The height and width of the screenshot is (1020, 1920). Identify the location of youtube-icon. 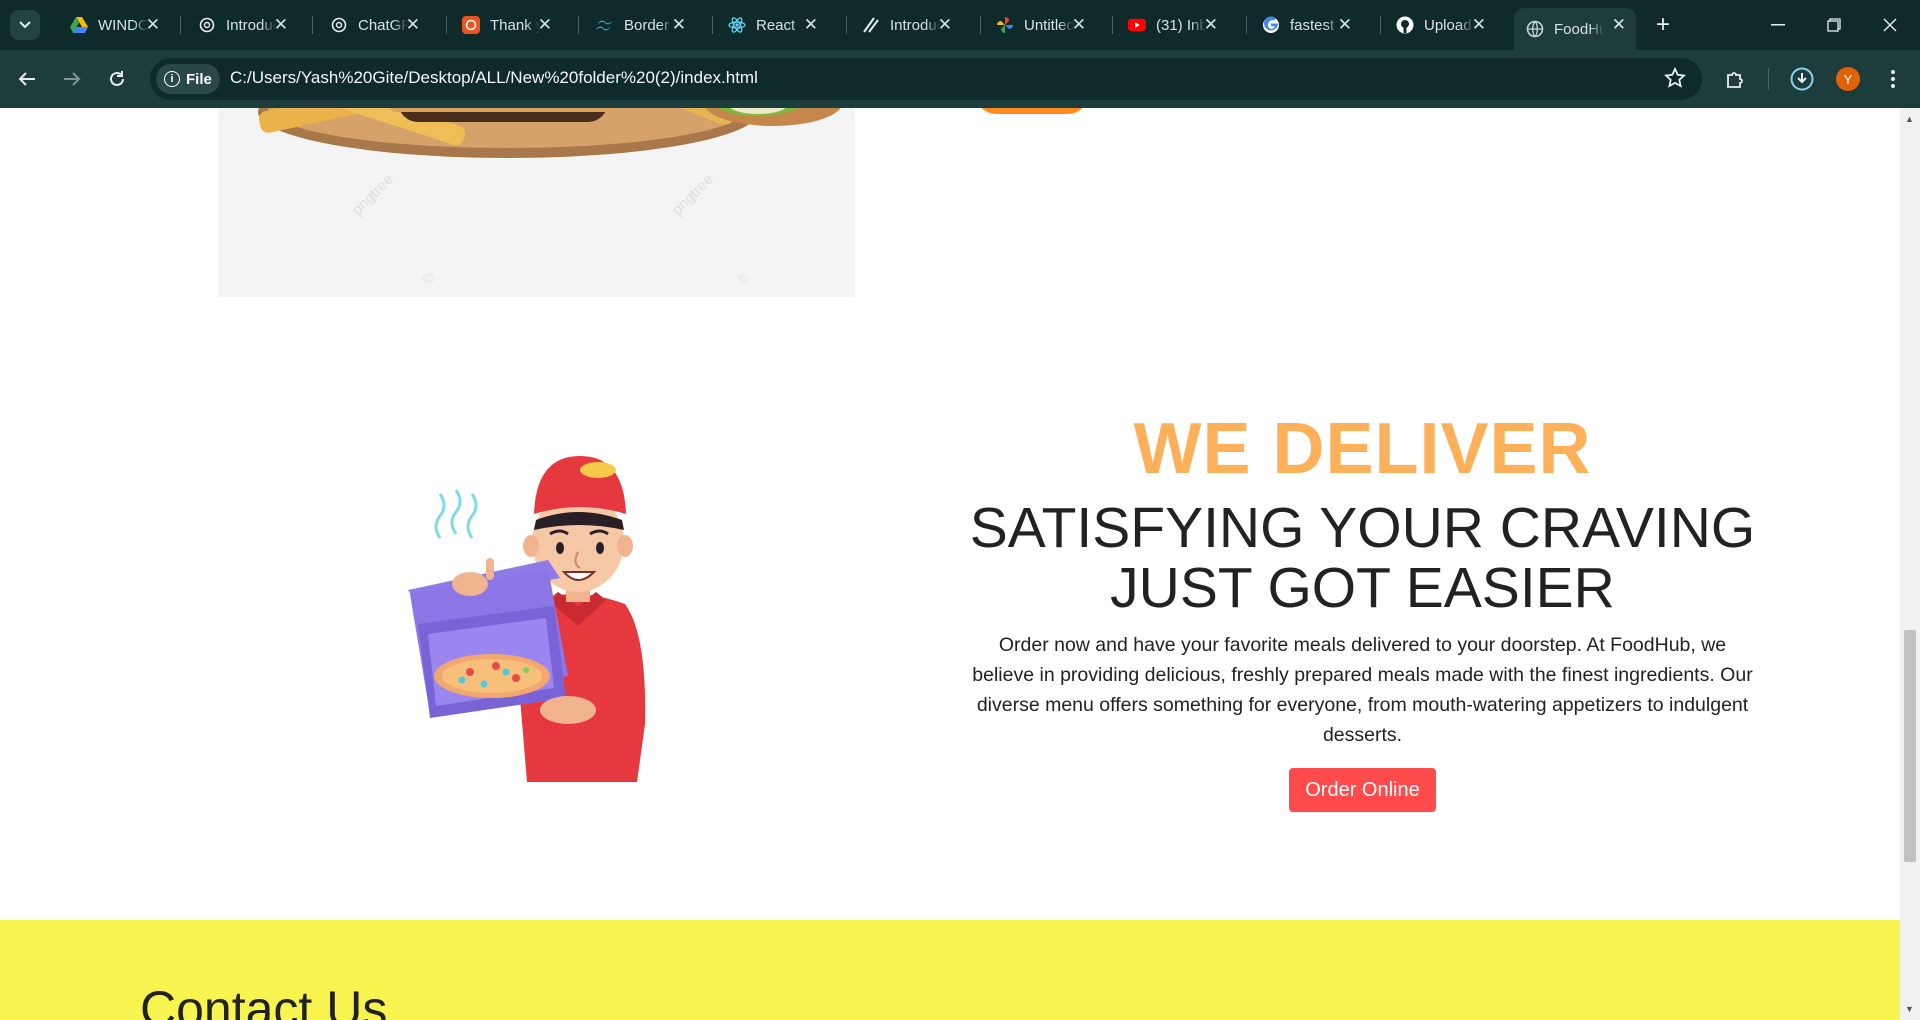
(1137, 25).